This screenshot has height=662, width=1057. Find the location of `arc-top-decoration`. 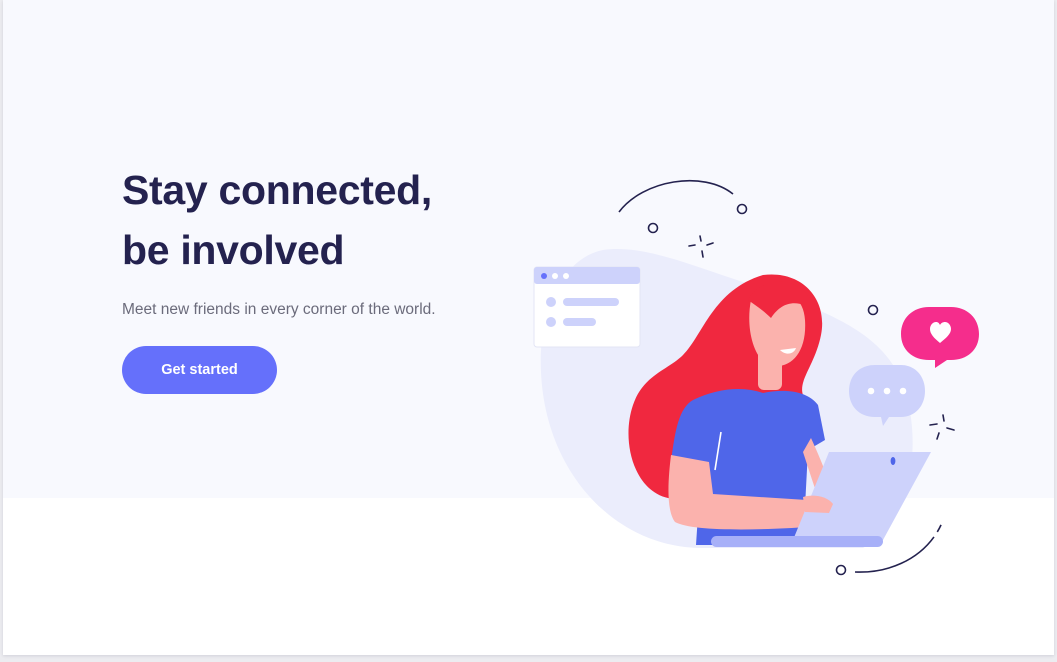

arc-top-decoration is located at coordinates (676, 196).